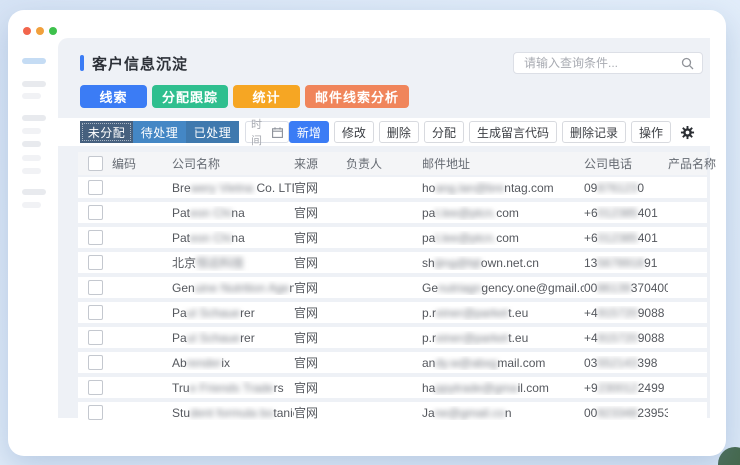 This screenshot has width=740, height=465. What do you see at coordinates (392, 262) in the screenshot?
I see `table-row: 北京恒远科技 官网 shijing@bjtown.net.cn 13567891891` at bounding box center [392, 262].